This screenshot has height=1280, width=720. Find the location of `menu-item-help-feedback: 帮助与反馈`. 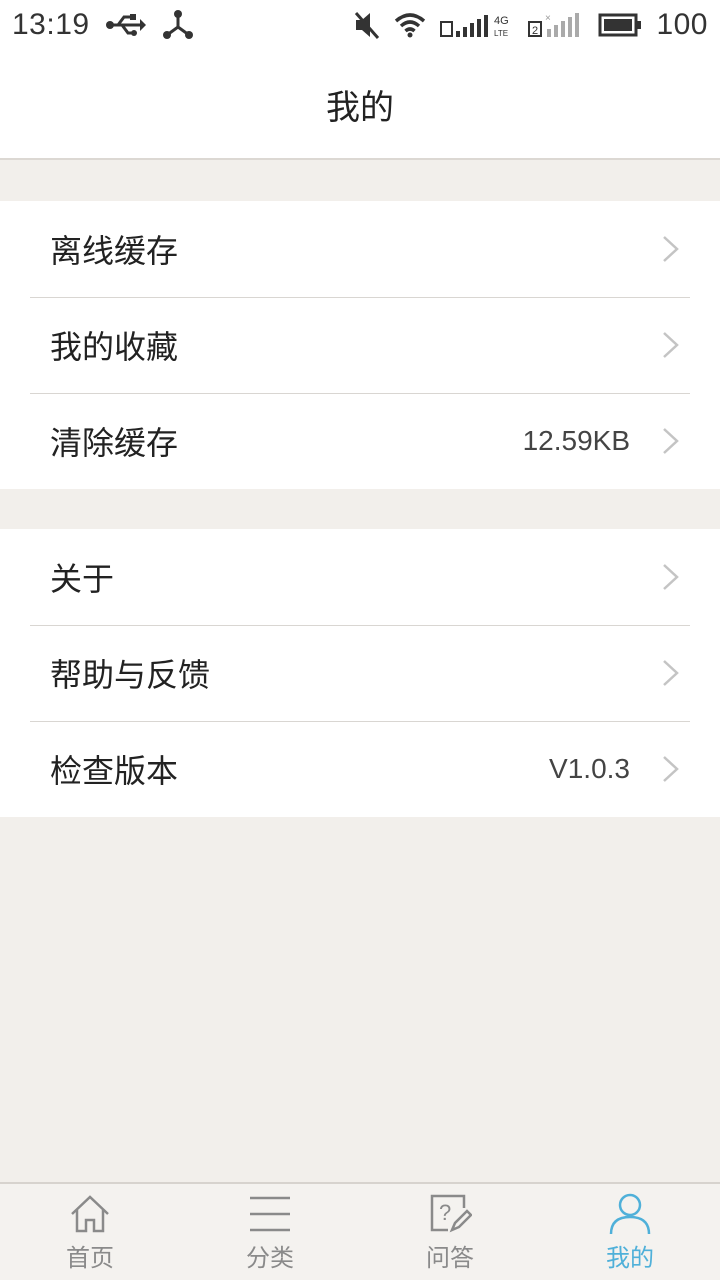

menu-item-help-feedback: 帮助与反馈 is located at coordinates (360, 673).